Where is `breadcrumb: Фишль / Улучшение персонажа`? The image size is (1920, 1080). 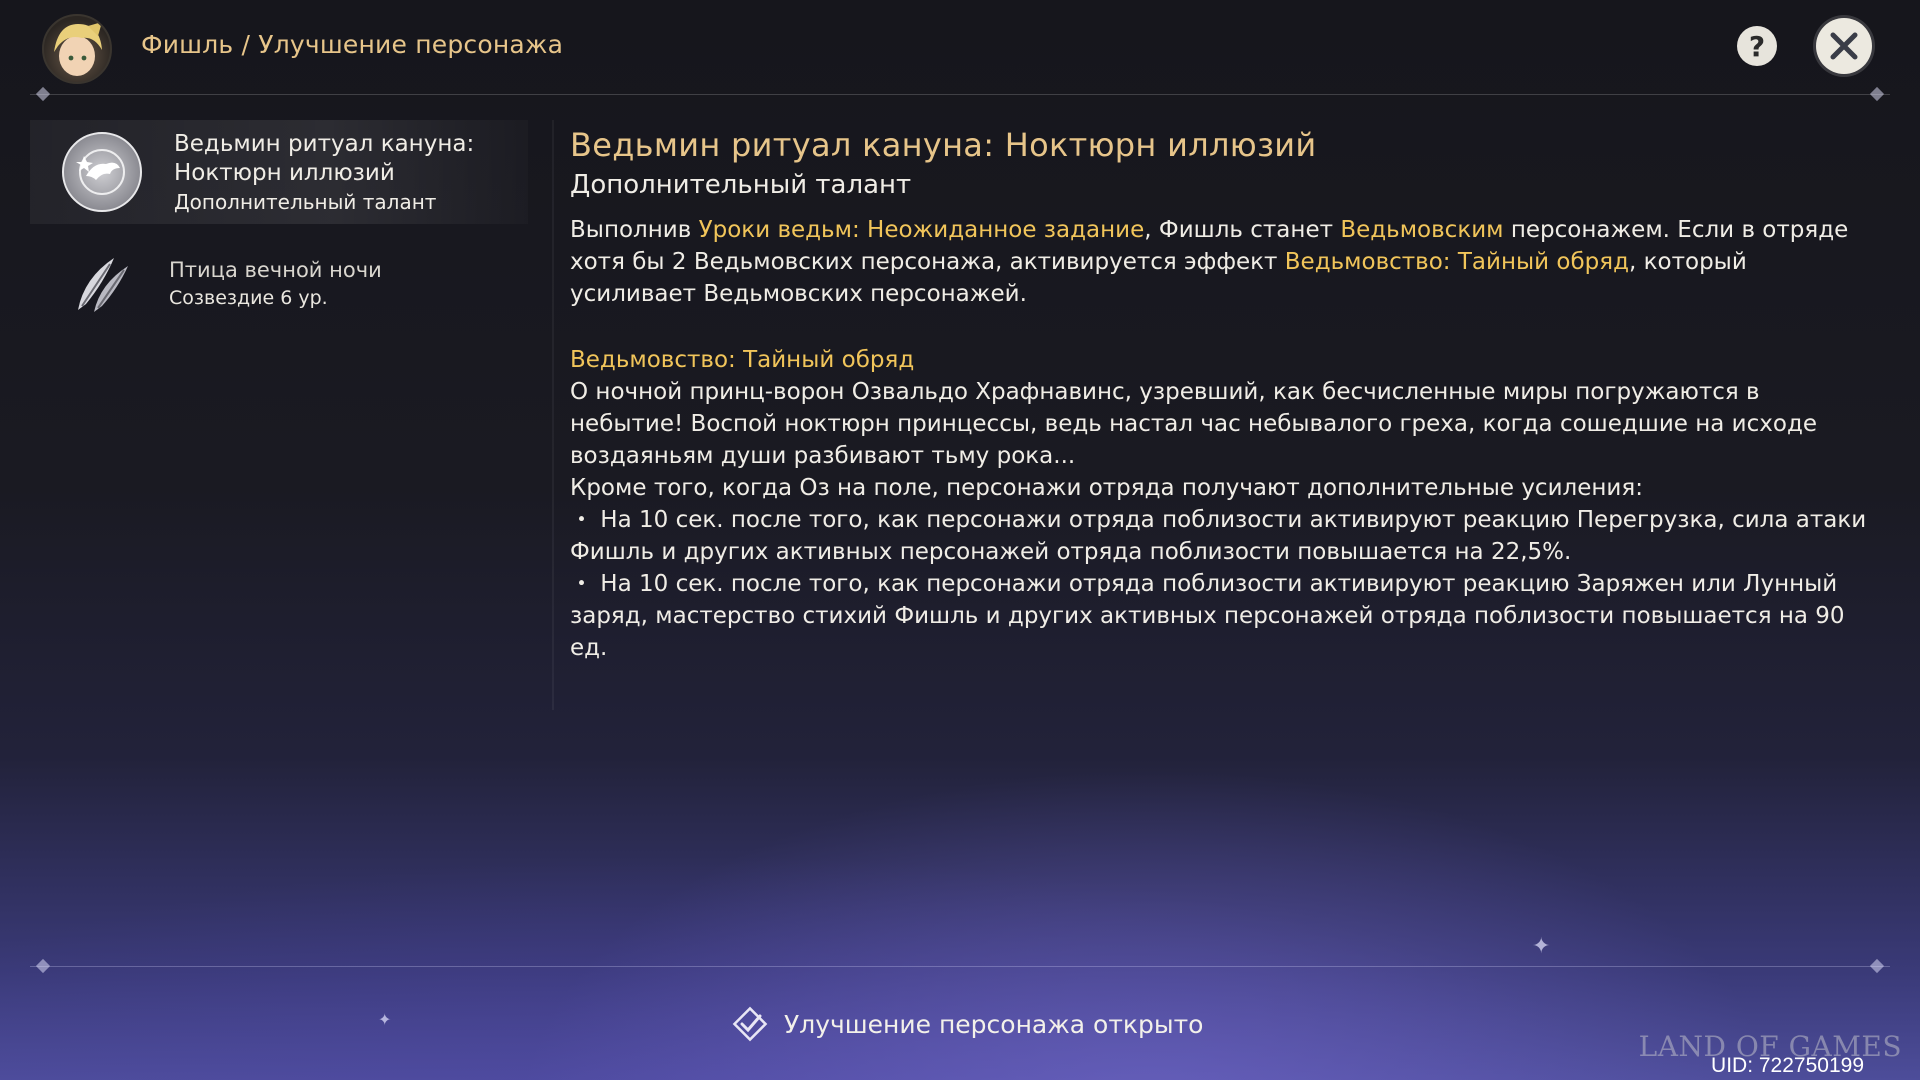 breadcrumb: Фишль / Улучшение персонажа is located at coordinates (352, 44).